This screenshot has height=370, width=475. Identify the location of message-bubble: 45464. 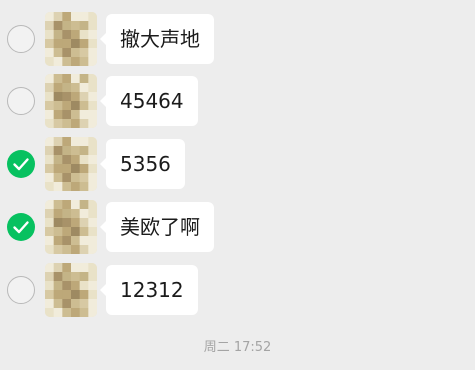
(149, 101).